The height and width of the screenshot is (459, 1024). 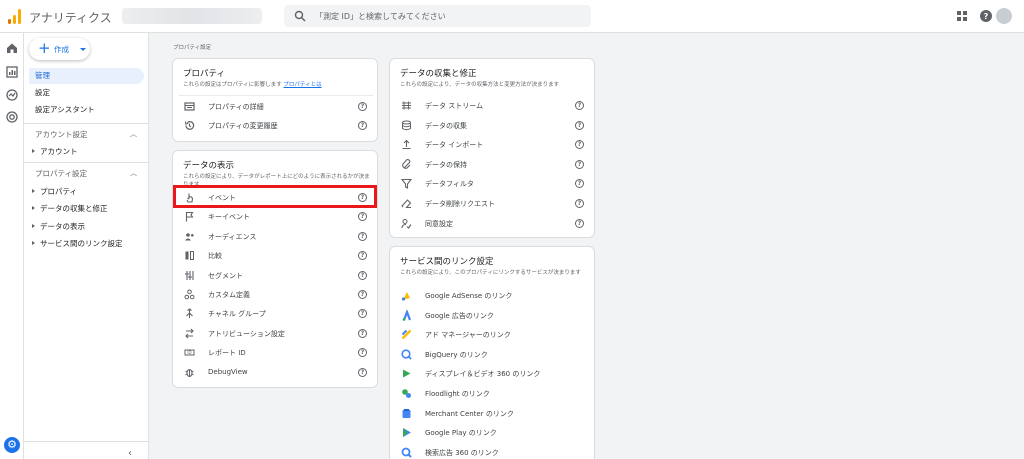 What do you see at coordinates (493, 373) in the screenshot?
I see `row-dv360: ディスプレイ＆ビデオ 360 のリンク` at bounding box center [493, 373].